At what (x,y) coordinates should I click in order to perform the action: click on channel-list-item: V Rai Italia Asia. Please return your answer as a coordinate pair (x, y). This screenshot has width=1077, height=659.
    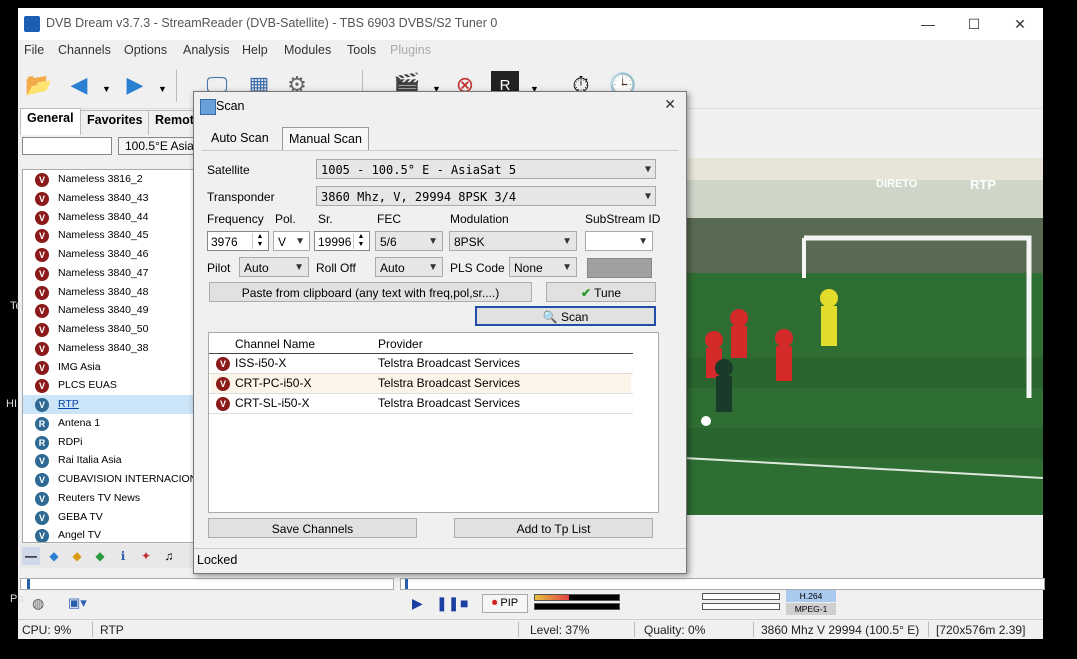
    Looking at the image, I should click on (110, 460).